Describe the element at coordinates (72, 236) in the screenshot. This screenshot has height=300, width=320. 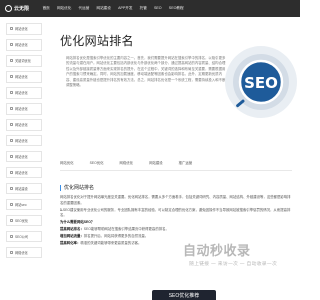
I see `article-paragraph-heading: 增加网站流量：` at that location.